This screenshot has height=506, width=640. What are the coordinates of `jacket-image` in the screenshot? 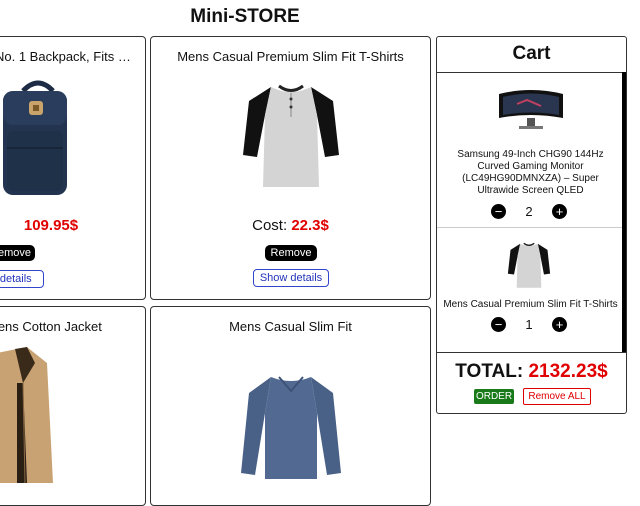 It's located at (26, 415).